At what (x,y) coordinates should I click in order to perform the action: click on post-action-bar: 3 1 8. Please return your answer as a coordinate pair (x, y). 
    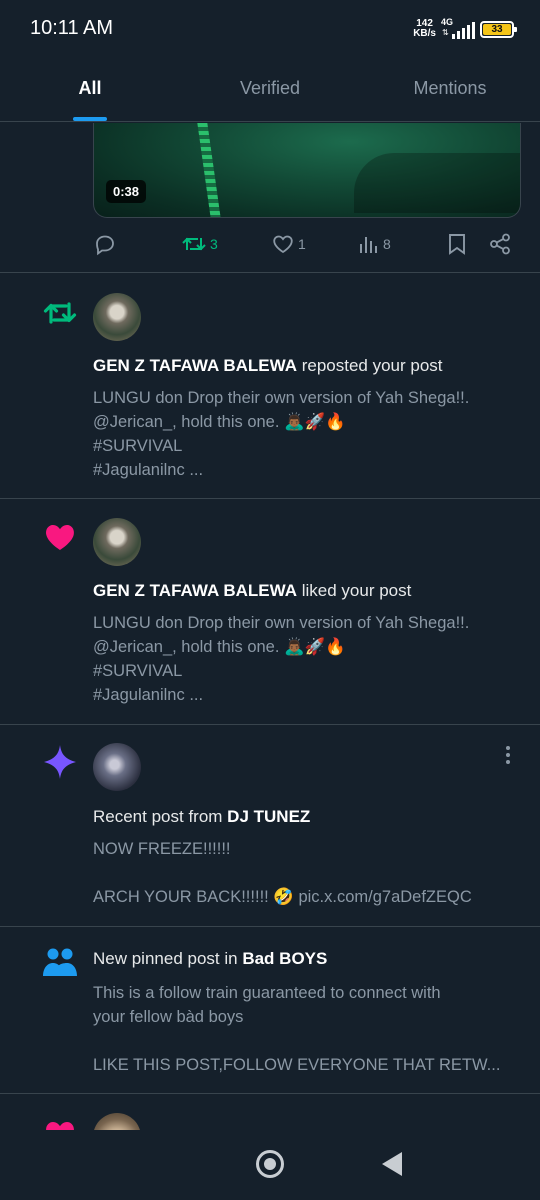
    Looking at the image, I should click on (307, 246).